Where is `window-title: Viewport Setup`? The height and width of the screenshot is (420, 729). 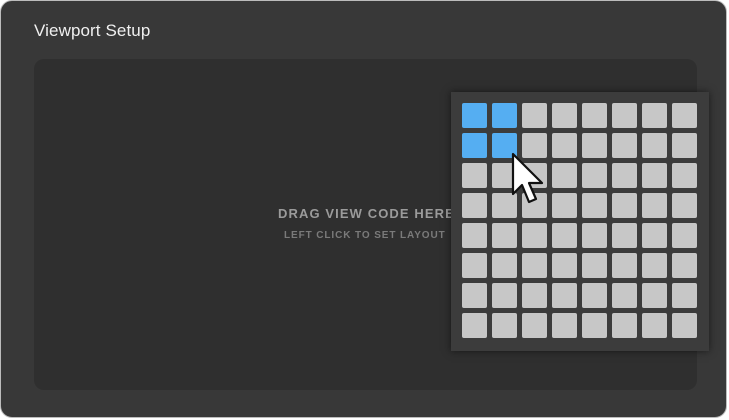
window-title: Viewport Setup is located at coordinates (92, 30).